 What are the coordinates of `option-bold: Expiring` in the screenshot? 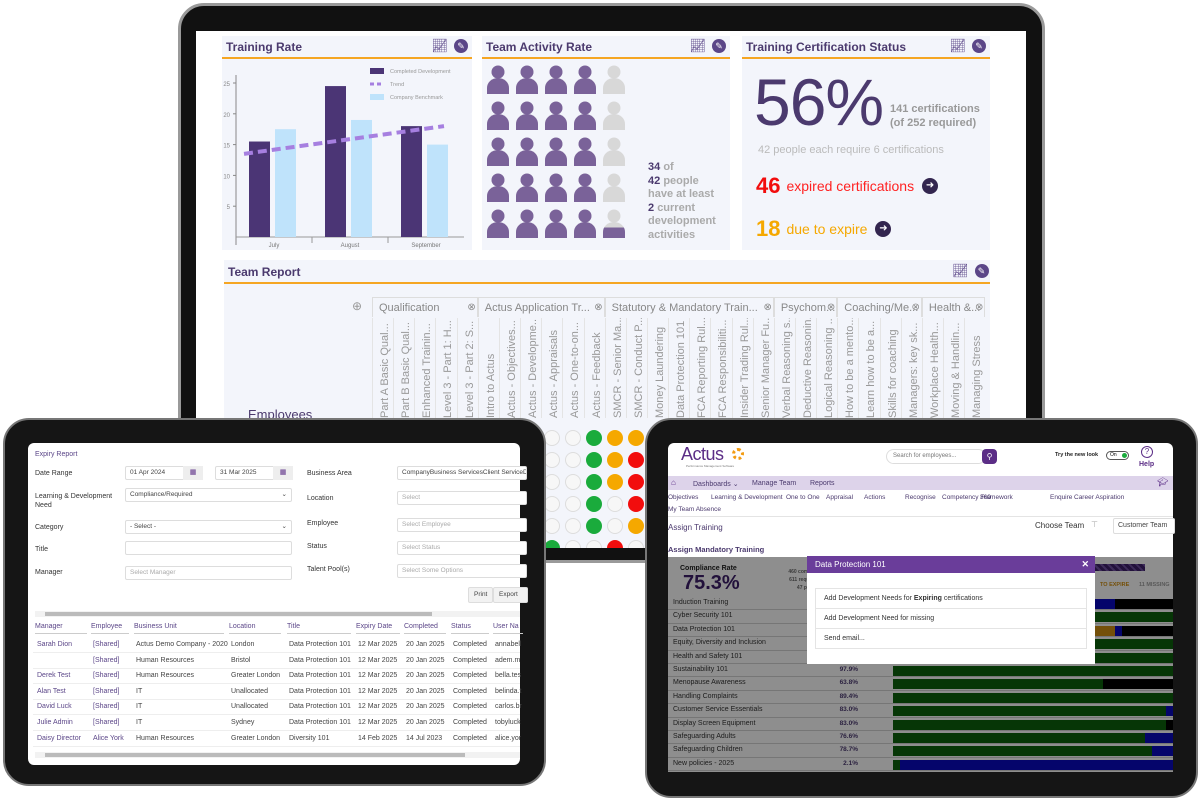 It's located at (927, 598).